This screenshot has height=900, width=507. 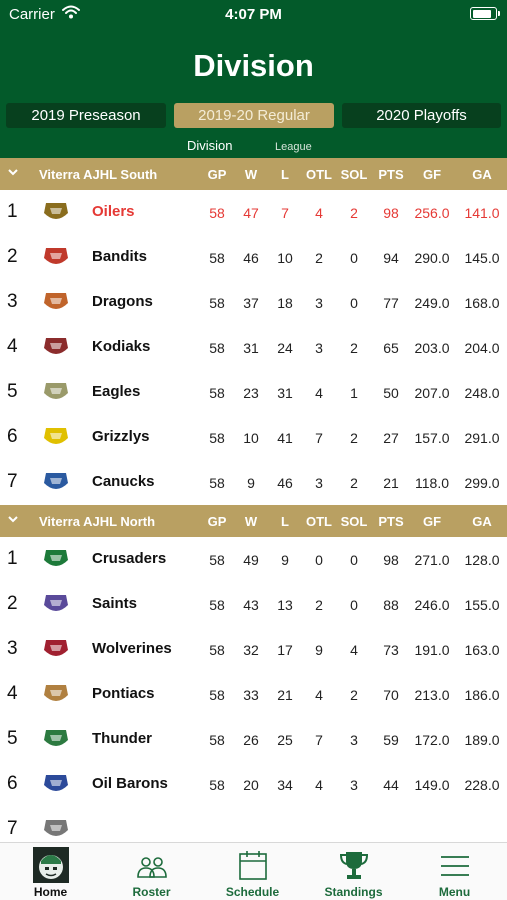 I want to click on stat-ga: 299.0, so click(x=482, y=483).